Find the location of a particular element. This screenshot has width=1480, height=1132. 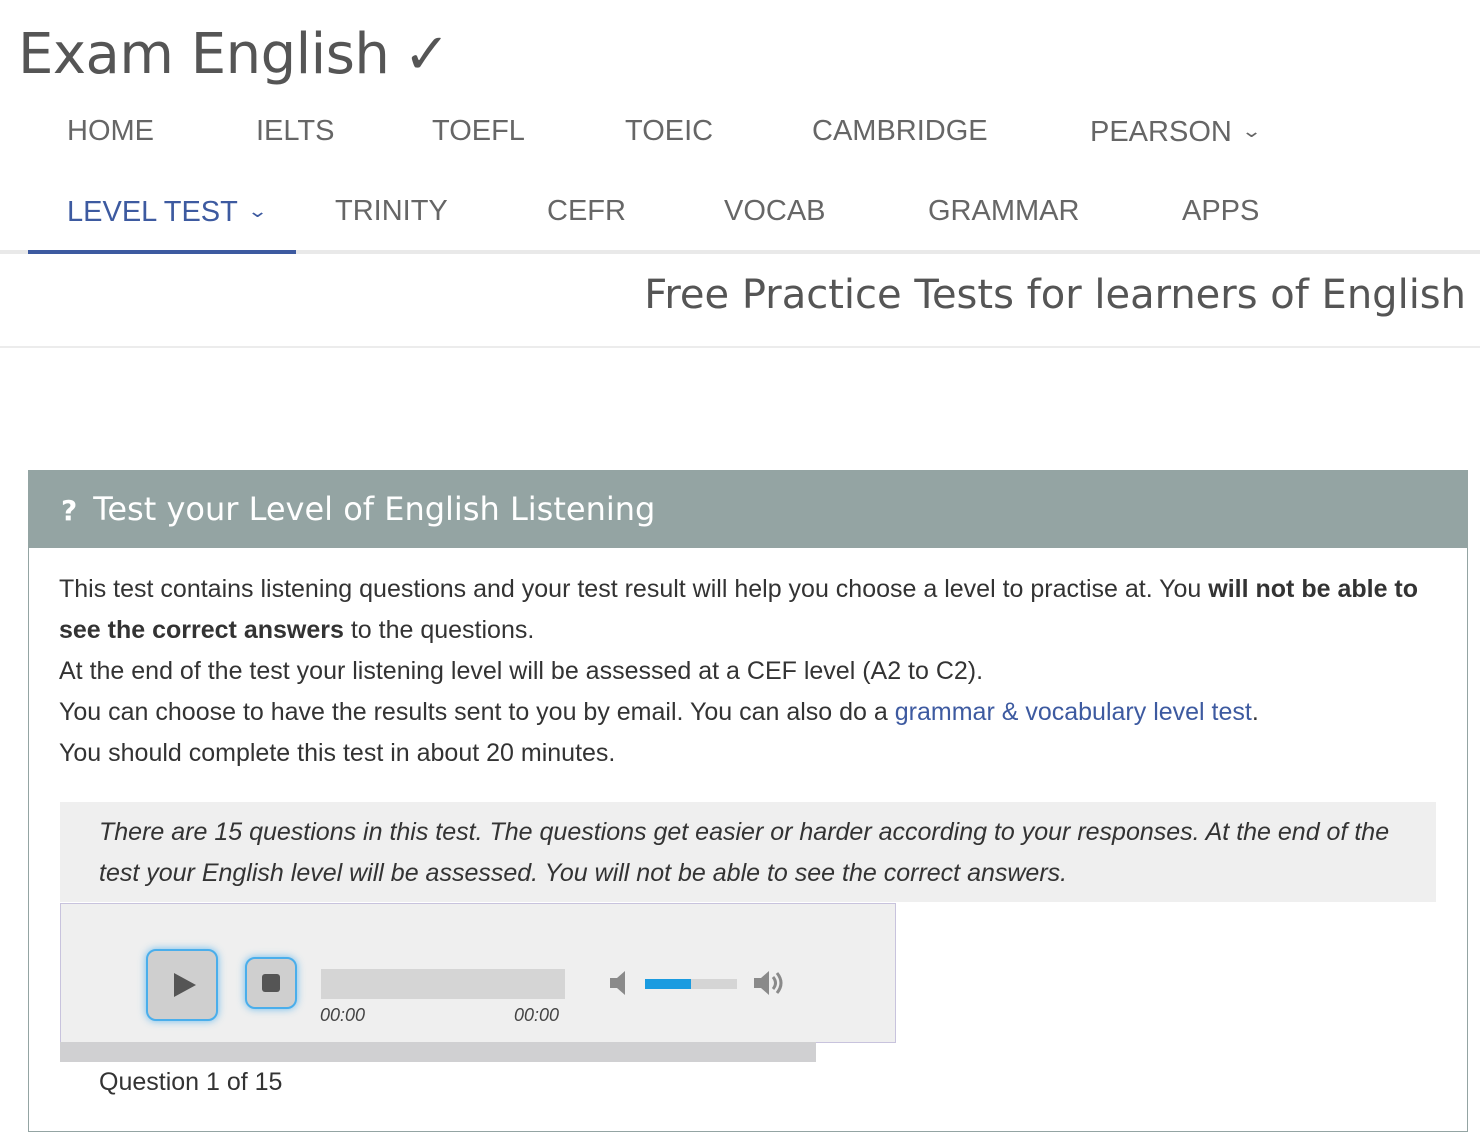

player-footer-bar is located at coordinates (438, 1052).